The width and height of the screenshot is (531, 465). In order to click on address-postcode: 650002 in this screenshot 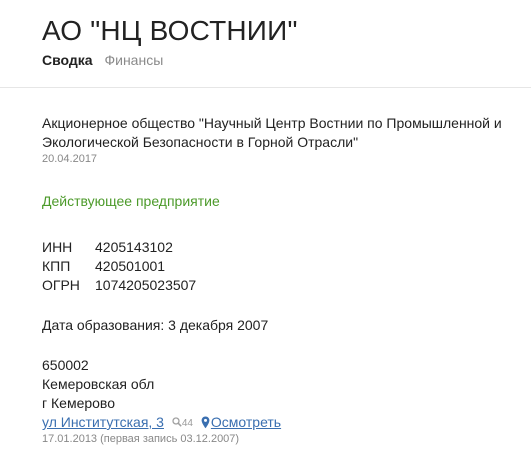, I will do `click(65, 365)`.